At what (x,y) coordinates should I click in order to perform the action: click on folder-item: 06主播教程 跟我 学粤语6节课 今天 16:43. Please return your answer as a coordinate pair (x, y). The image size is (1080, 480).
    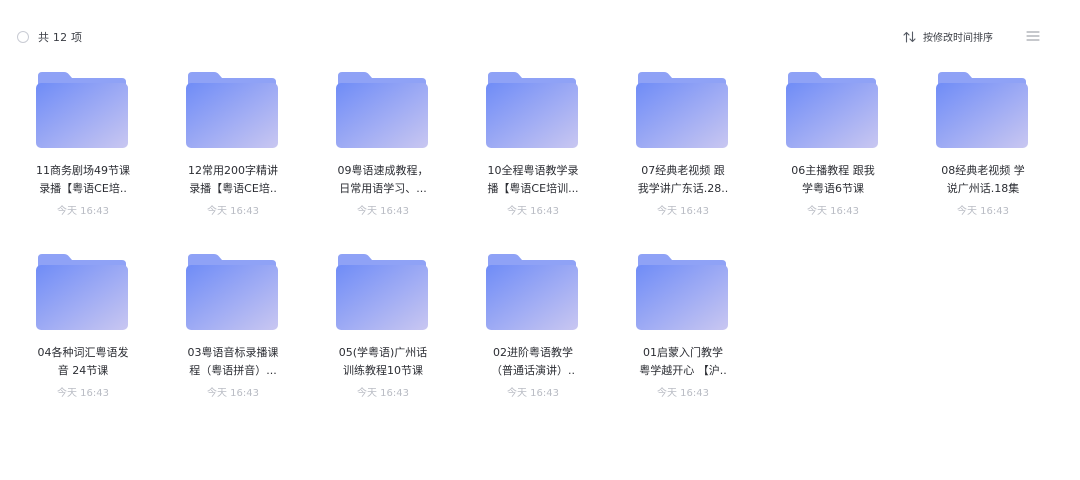
    Looking at the image, I should click on (833, 149).